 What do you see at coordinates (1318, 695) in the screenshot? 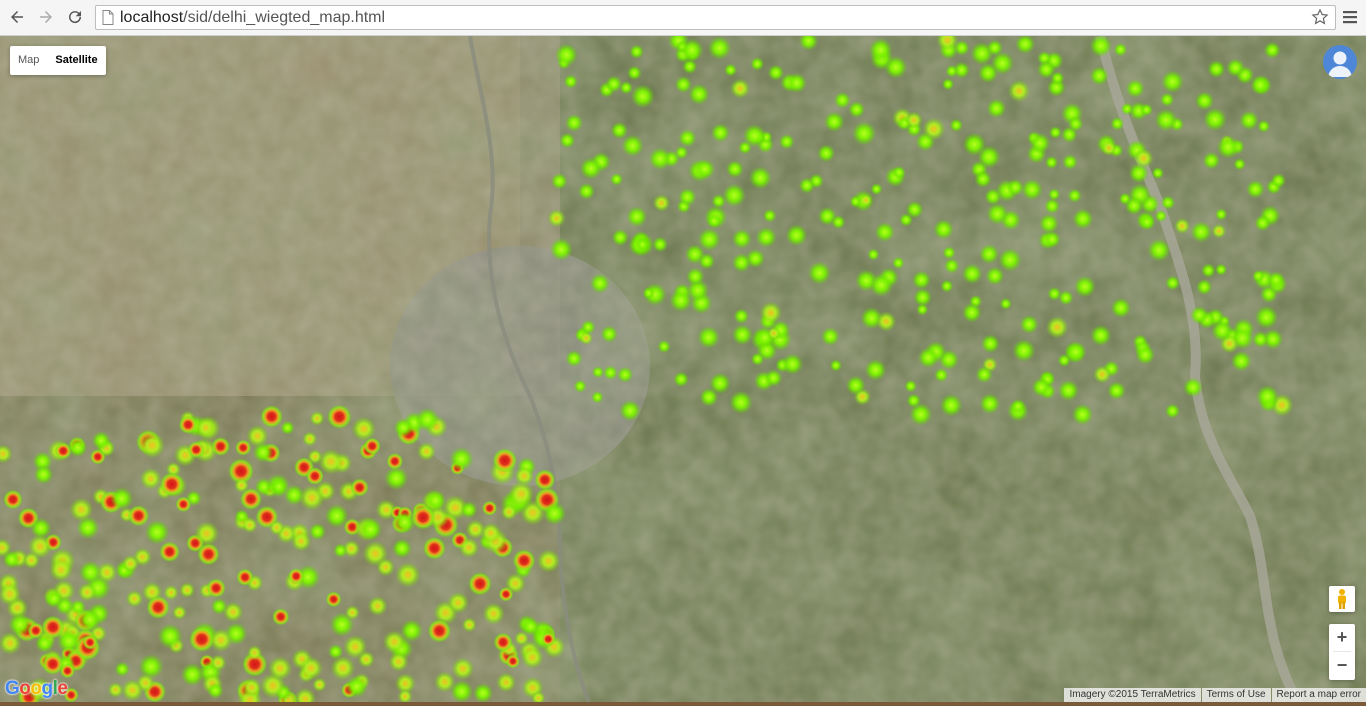
I see `report-map-error-link: Report a map error` at bounding box center [1318, 695].